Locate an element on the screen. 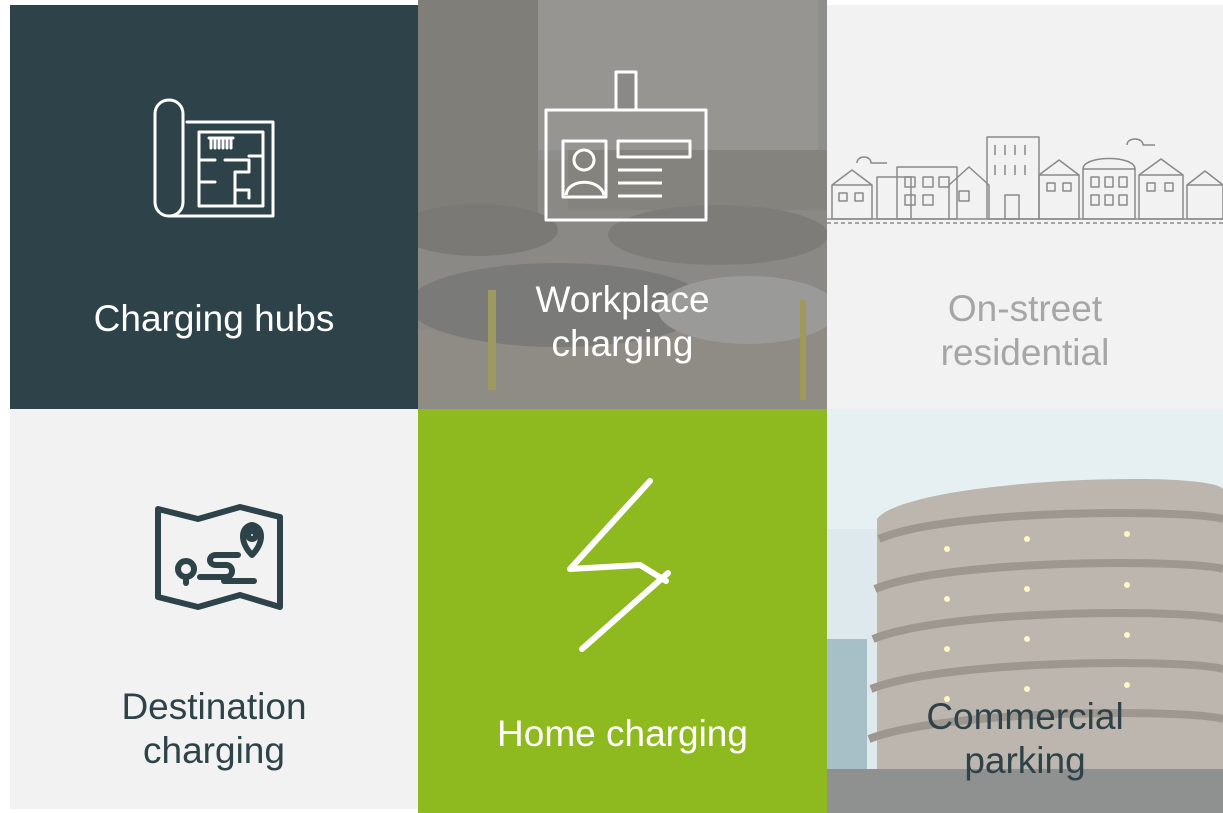  lightning-bolt-icon is located at coordinates (619, 565).